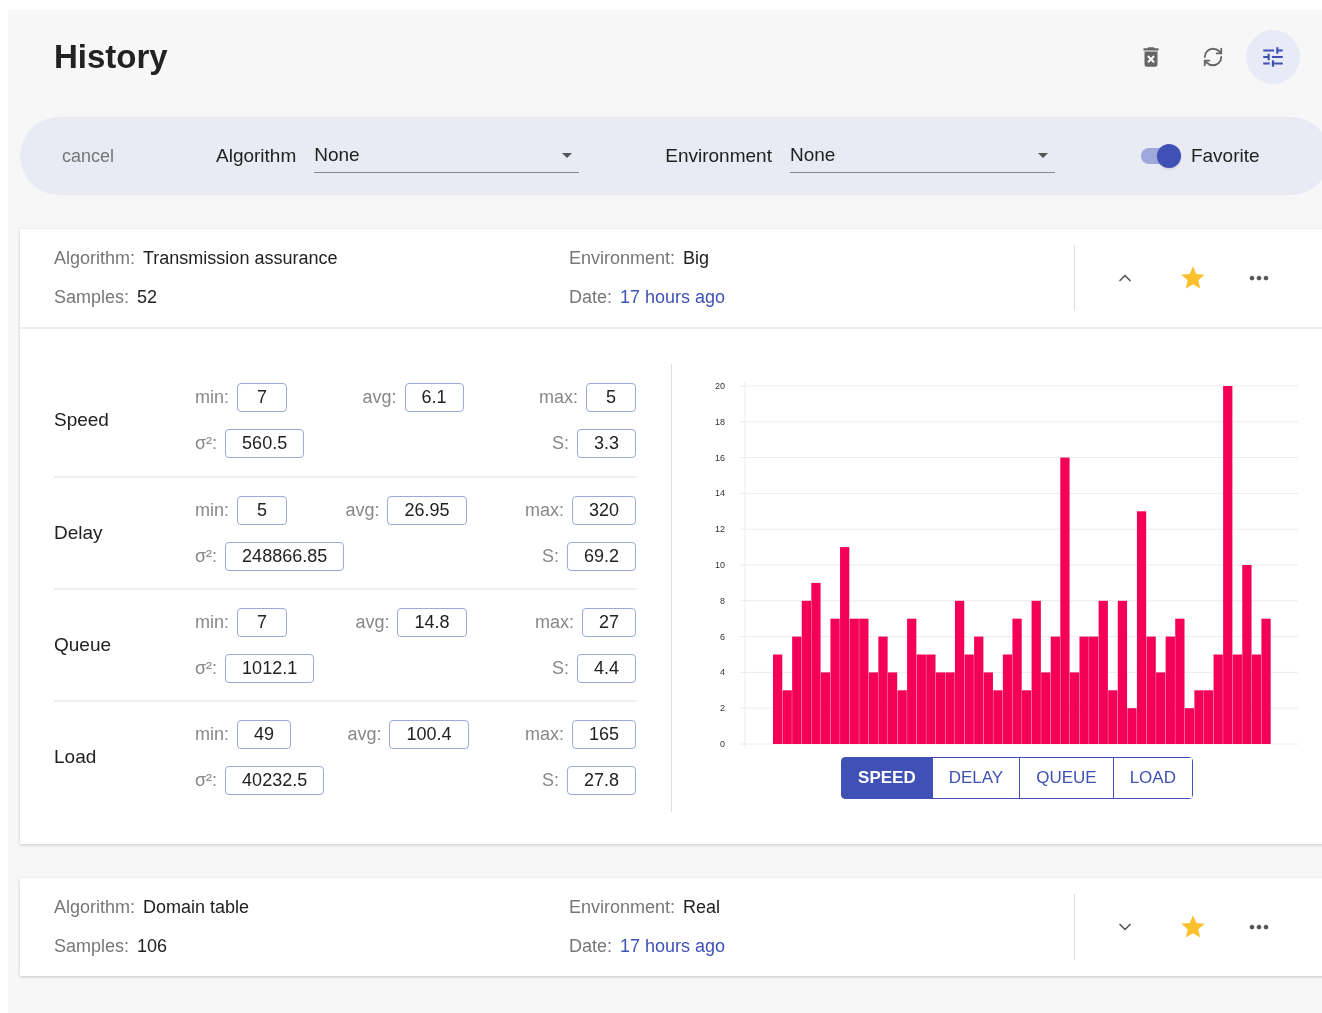 The image size is (1322, 1013). Describe the element at coordinates (608, 622) in the screenshot. I see `stat-value: 27` at that location.